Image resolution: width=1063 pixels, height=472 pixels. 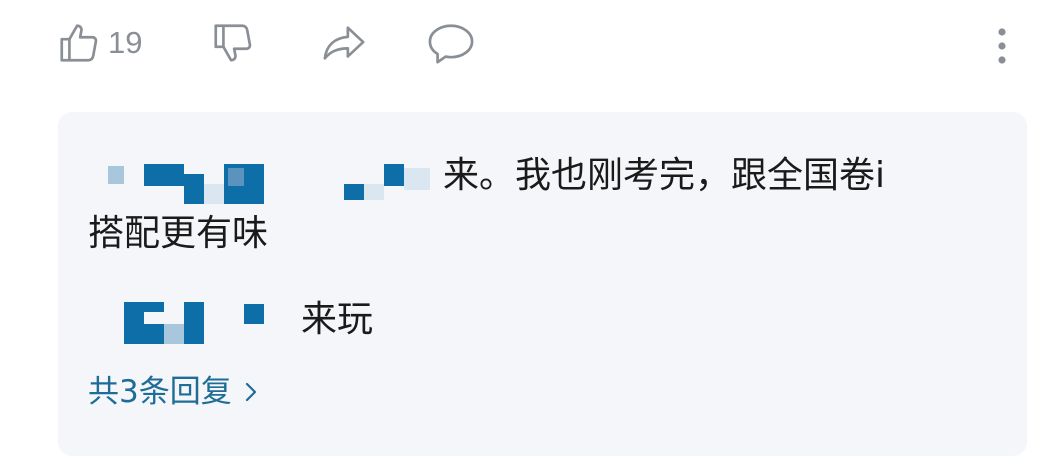 I want to click on view-replies-link: 共3条回复, so click(x=173, y=392).